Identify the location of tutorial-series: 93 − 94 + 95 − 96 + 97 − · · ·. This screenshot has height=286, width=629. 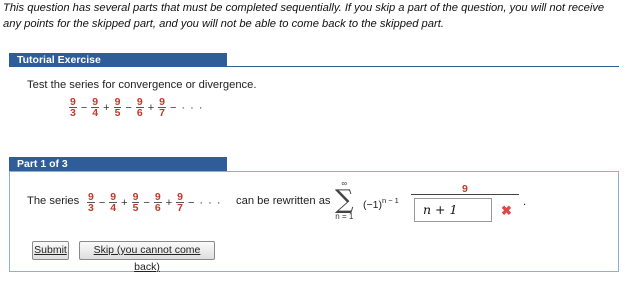
(136, 107).